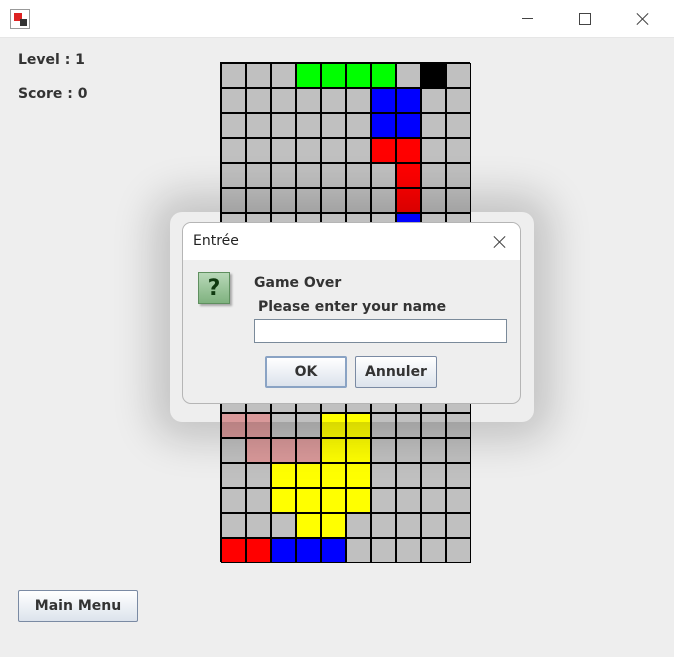 The image size is (674, 657). I want to click on name-prompt: Please enter your name, so click(352, 307).